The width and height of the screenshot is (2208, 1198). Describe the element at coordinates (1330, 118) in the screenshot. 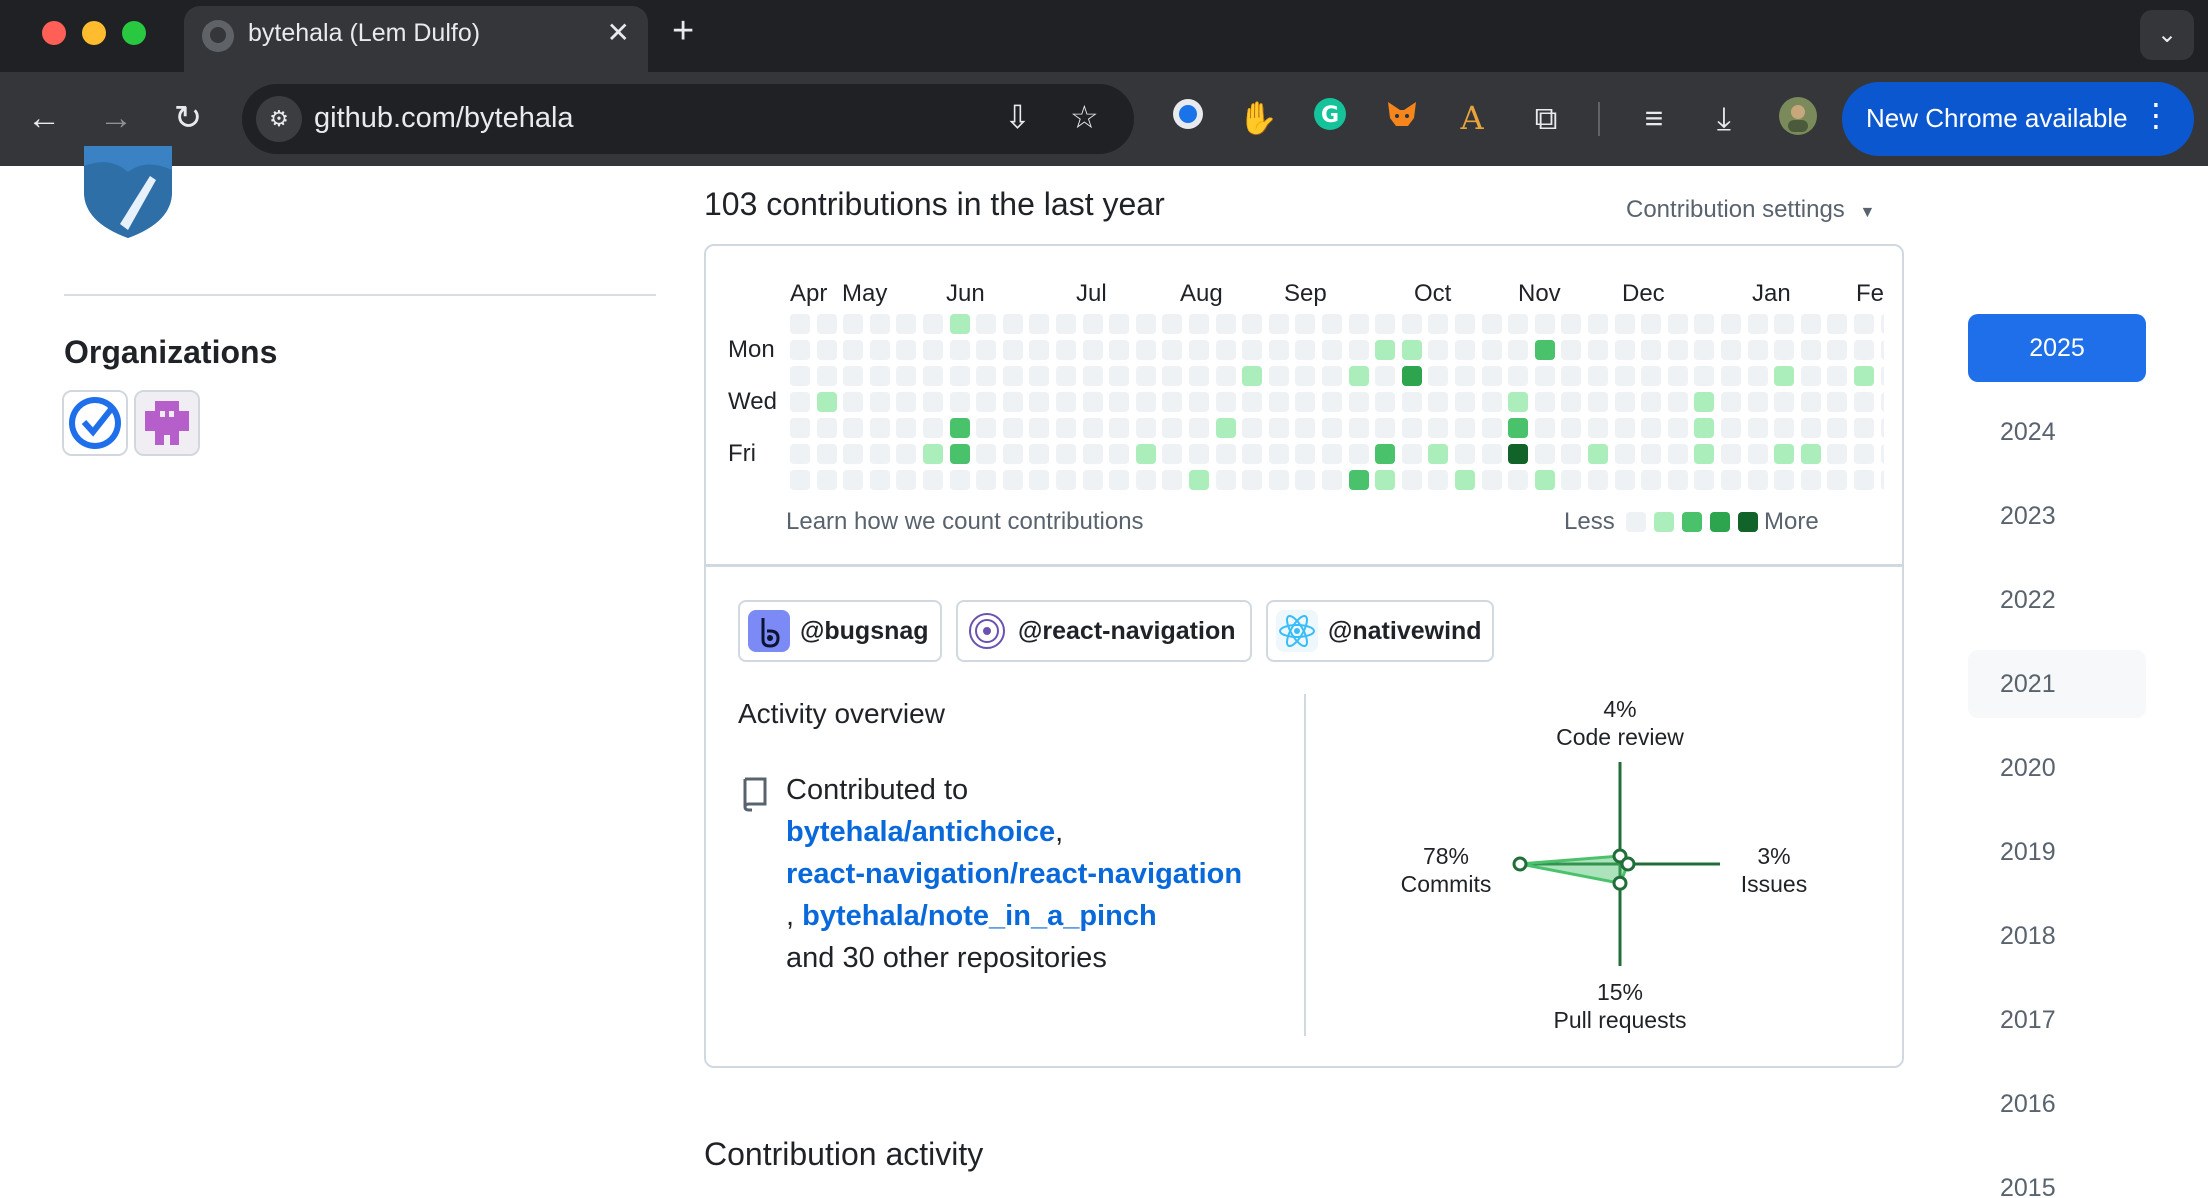

I see `grammarly-icon: G` at that location.